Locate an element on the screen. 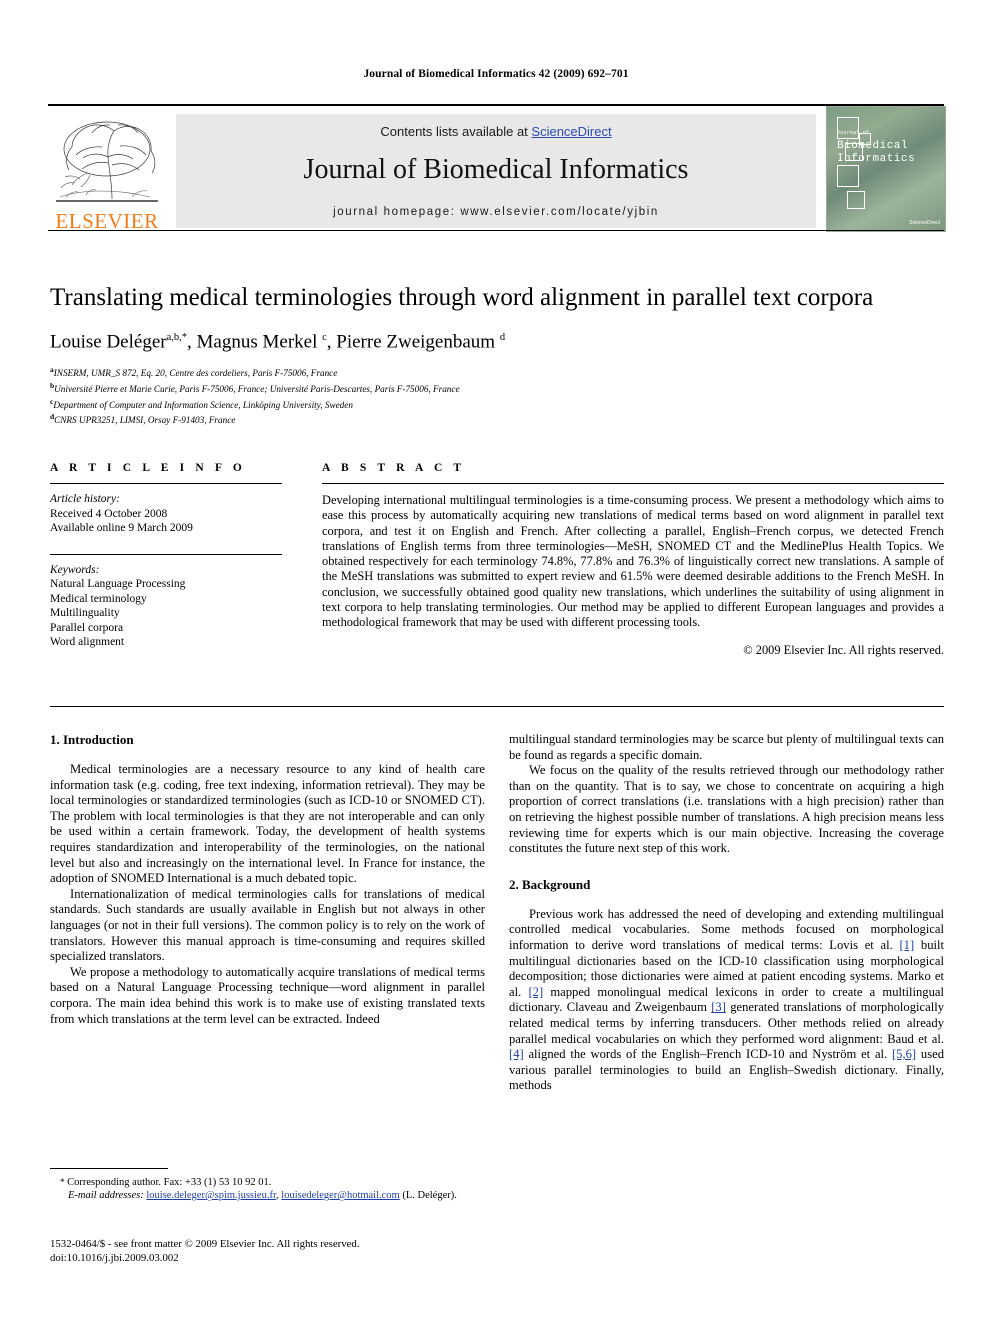 The height and width of the screenshot is (1323, 992). citation-link: [1] is located at coordinates (906, 945).